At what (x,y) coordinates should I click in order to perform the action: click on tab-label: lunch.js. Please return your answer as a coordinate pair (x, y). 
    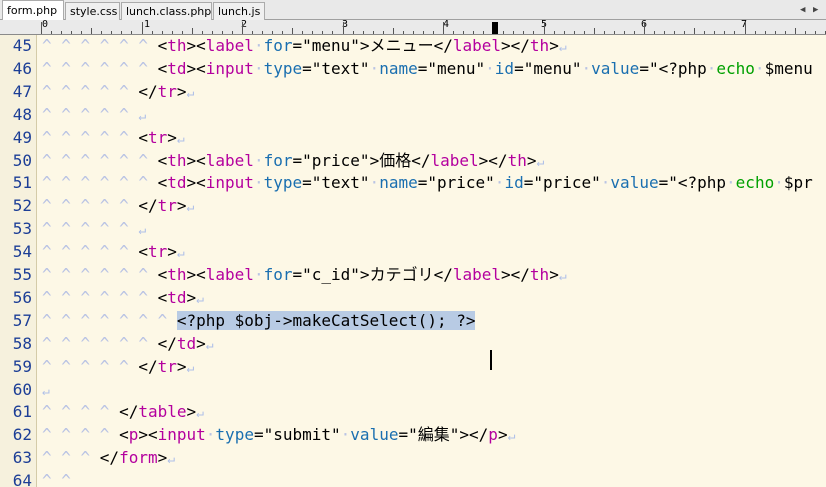
    Looking at the image, I should click on (239, 11).